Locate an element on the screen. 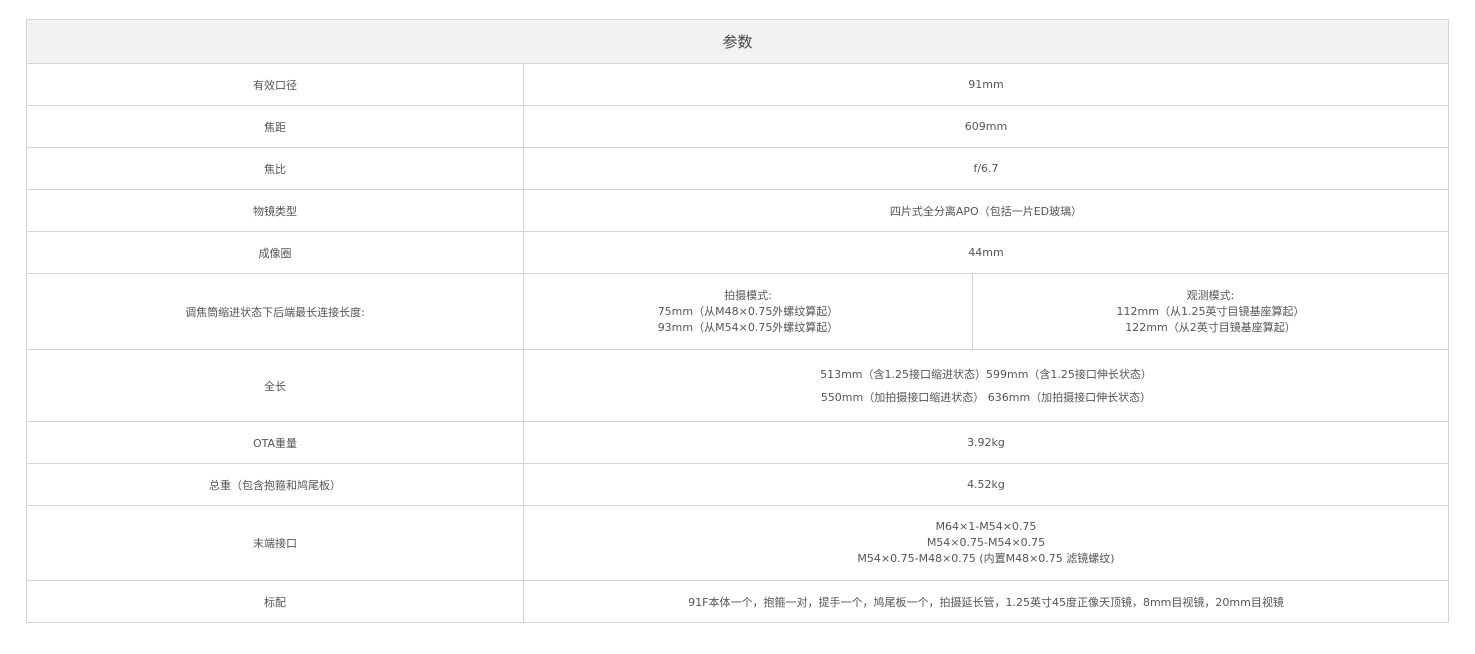 The height and width of the screenshot is (654, 1475). row-label: 末端接口 is located at coordinates (275, 543).